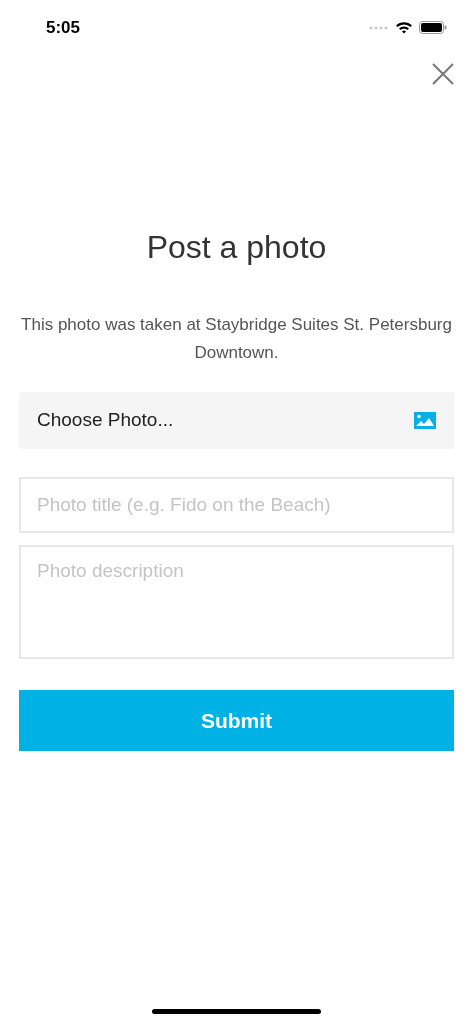 Image resolution: width=473 pixels, height=1024 pixels. I want to click on page-title: Post a photo, so click(236, 247).